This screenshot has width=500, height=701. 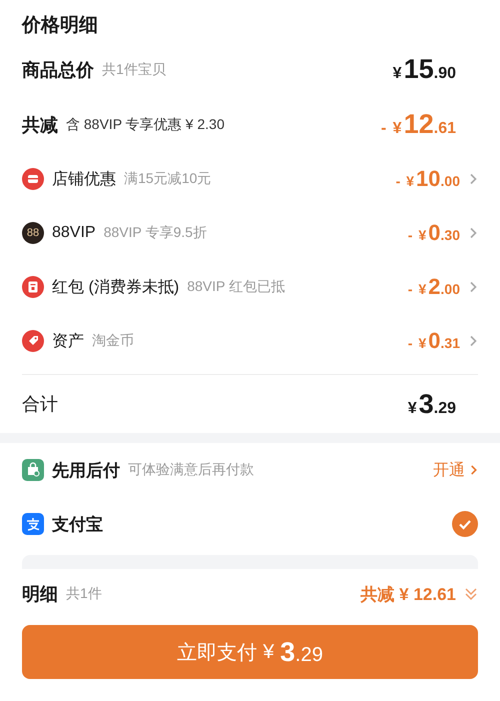 I want to click on summary-note: 含 88VIP 专享优惠 ¥ 2.30, so click(x=145, y=125).